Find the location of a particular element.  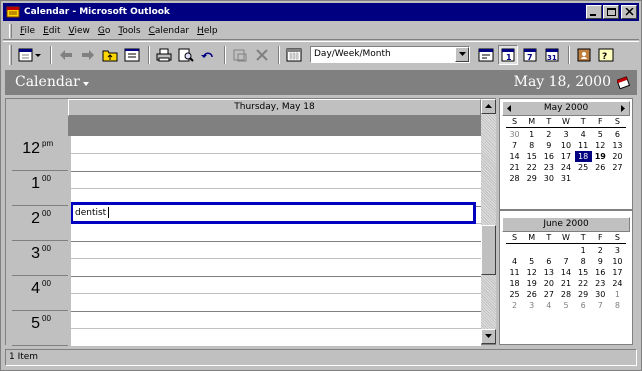

print-preview-button is located at coordinates (186, 55).